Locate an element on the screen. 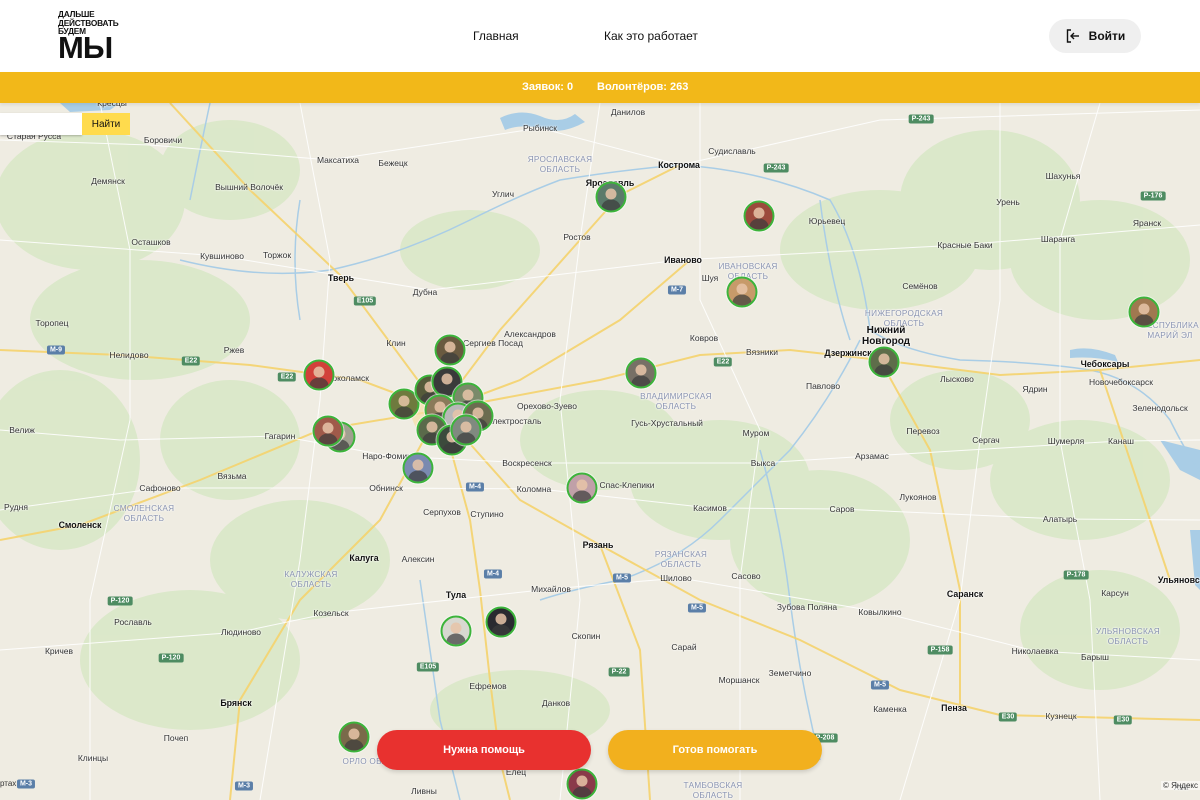  city-label: Нелидово is located at coordinates (129, 355).